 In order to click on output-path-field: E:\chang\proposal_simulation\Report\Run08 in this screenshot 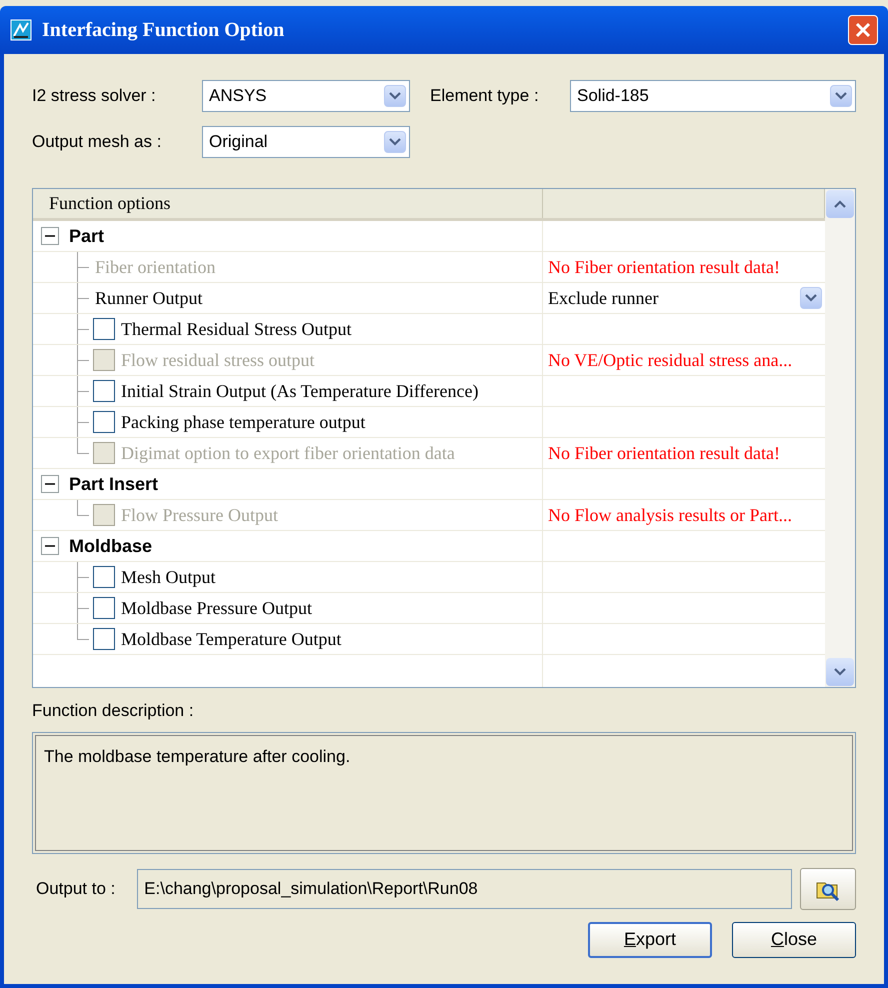, I will do `click(464, 888)`.